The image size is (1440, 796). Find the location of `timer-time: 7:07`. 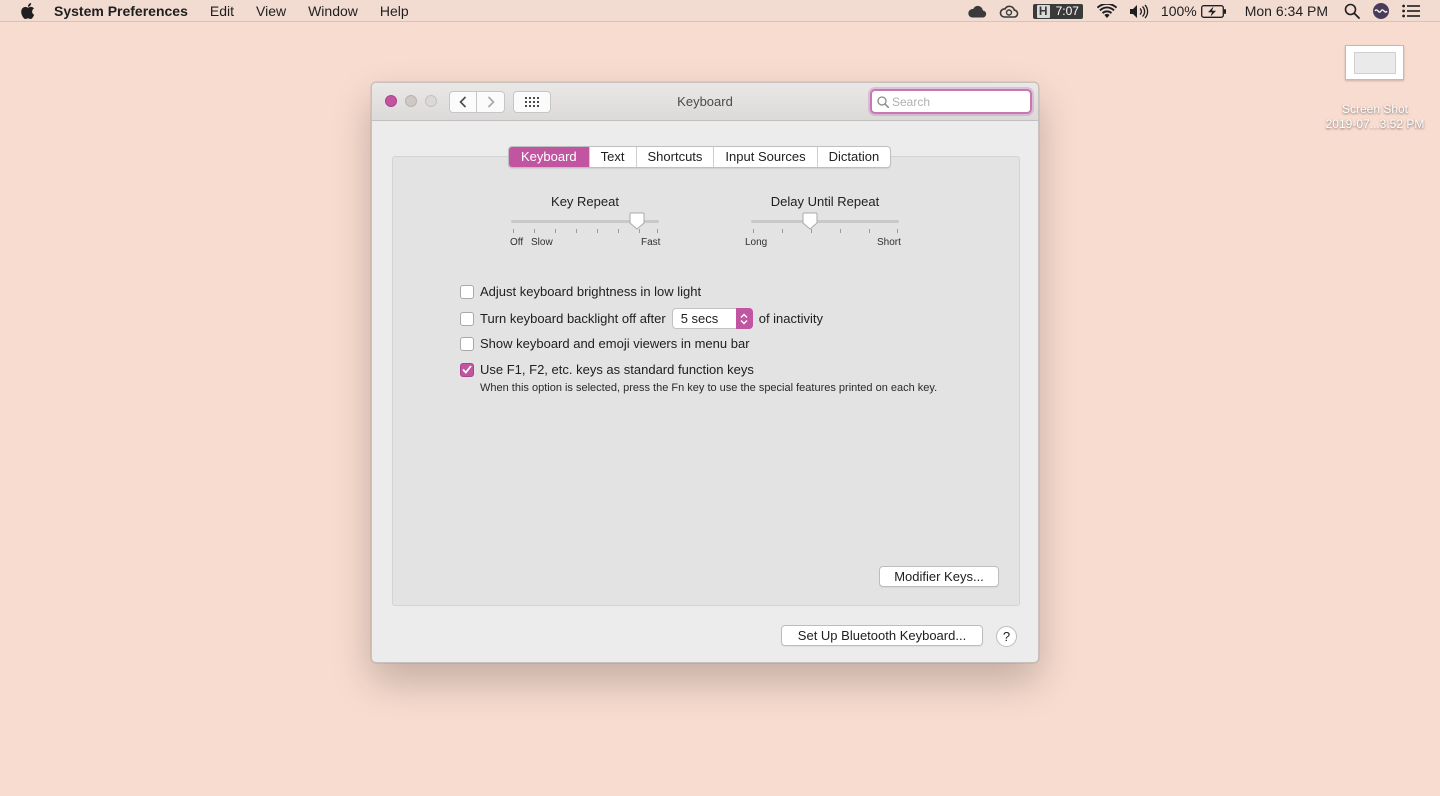

timer-time: 7:07 is located at coordinates (1067, 11).